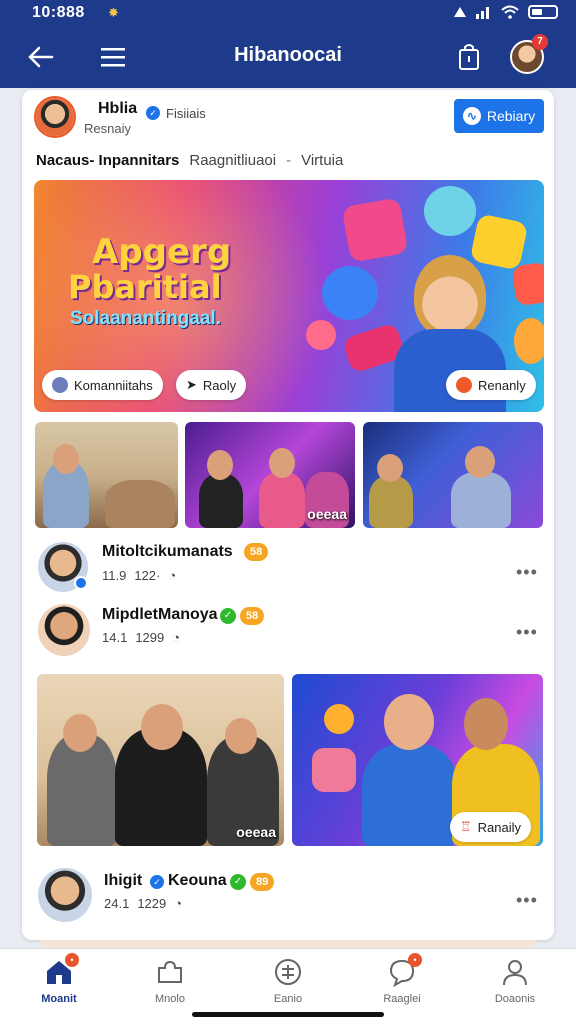  I want to click on person-8-head, so click(162, 727).